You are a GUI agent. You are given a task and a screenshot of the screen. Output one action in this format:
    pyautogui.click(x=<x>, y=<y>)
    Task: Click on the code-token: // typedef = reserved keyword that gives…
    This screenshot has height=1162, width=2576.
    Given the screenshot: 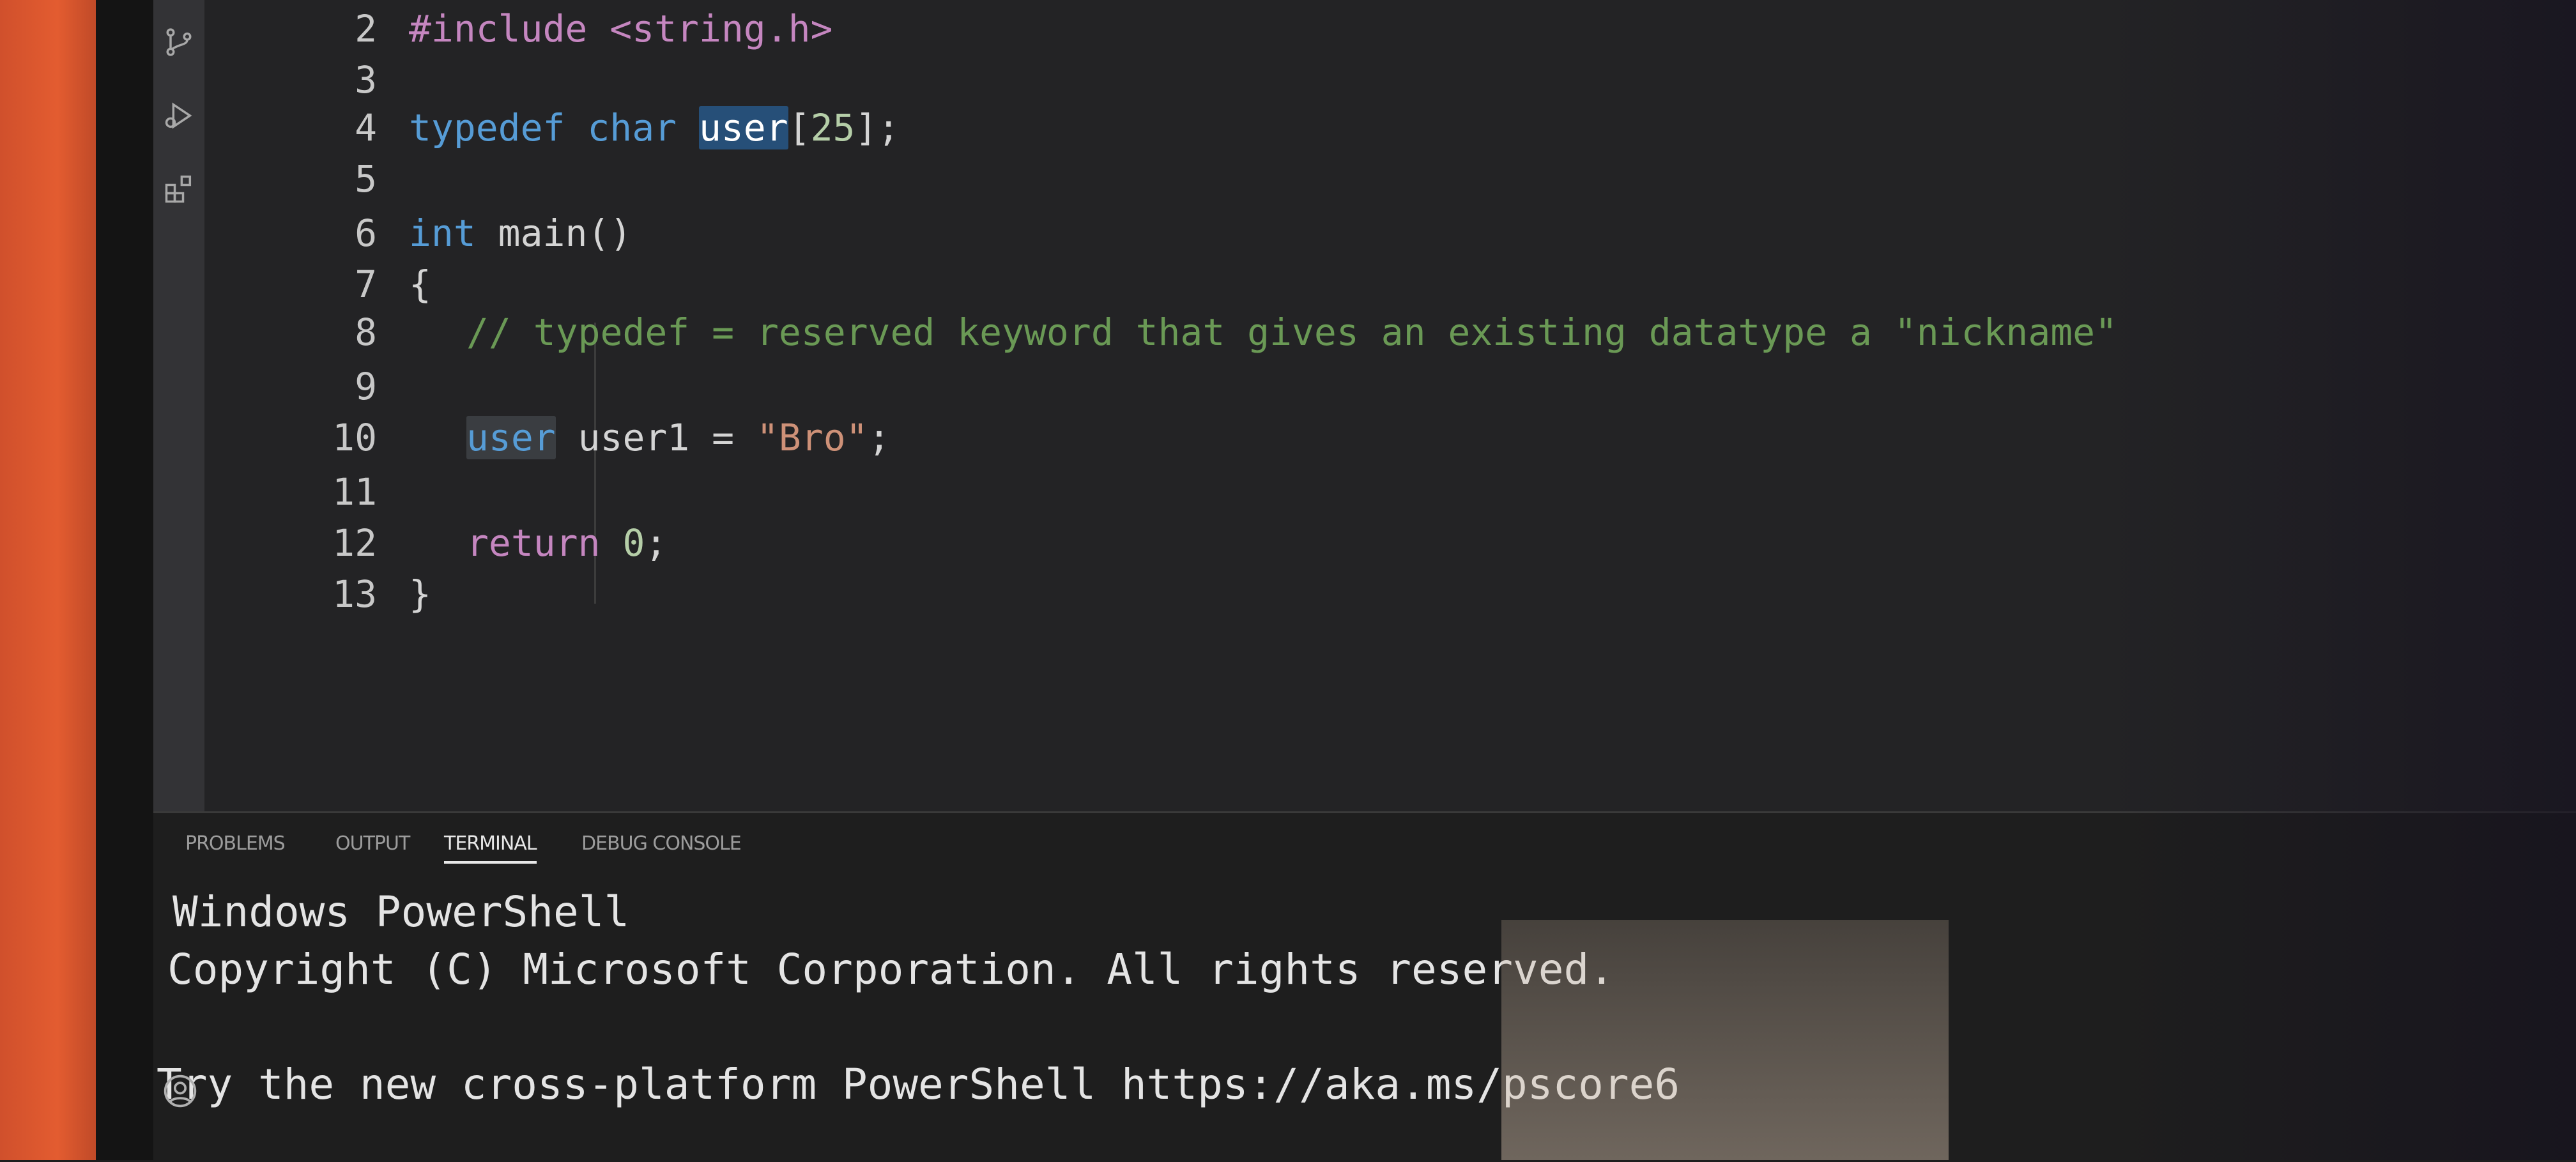 What is the action you would take?
    pyautogui.click(x=1292, y=332)
    